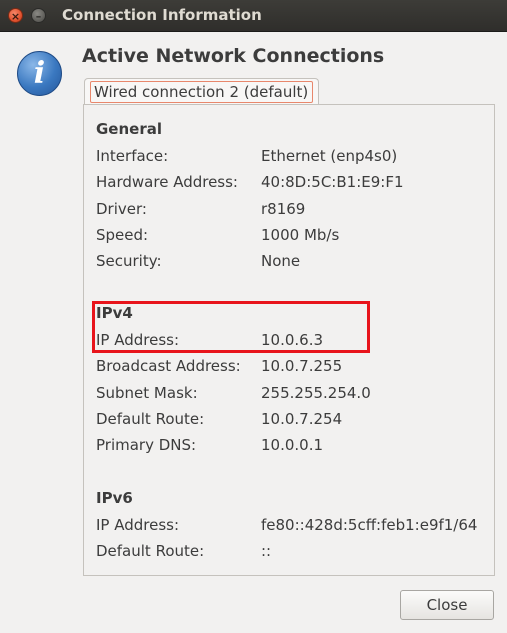 This screenshot has height=633, width=507. I want to click on close-button: Close, so click(447, 605).